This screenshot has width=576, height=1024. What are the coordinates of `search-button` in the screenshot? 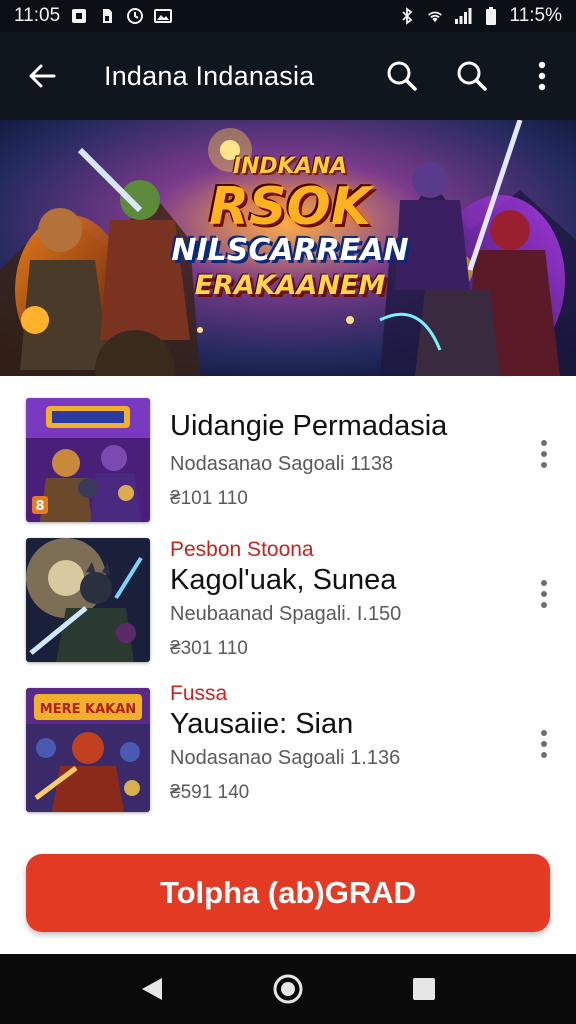 It's located at (402, 76).